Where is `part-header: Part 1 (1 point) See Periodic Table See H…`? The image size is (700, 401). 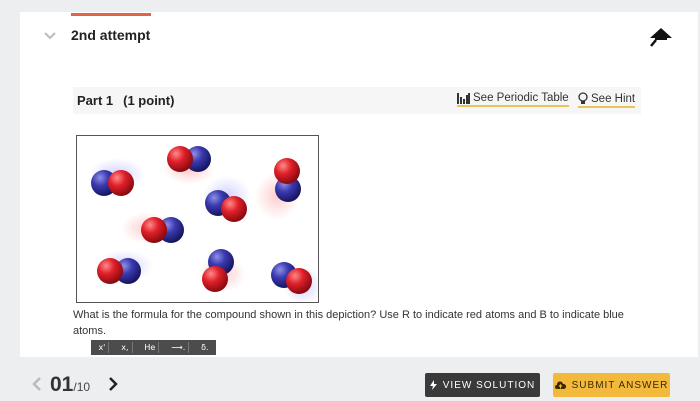
part-header: Part 1 (1 point) See Periodic Table See H… is located at coordinates (357, 100).